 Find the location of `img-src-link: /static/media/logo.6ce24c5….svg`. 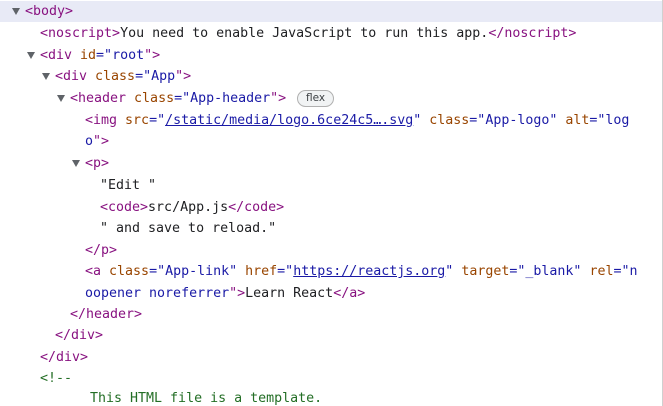

img-src-link: /static/media/logo.6ce24c5….svg is located at coordinates (289, 120).